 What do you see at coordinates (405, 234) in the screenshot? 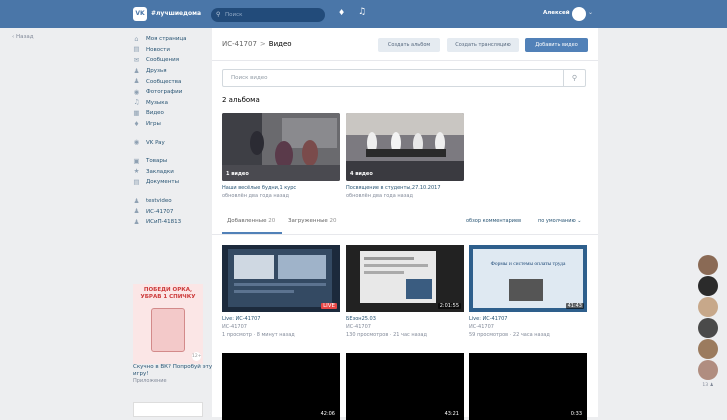
I see `divider` at bounding box center [405, 234].